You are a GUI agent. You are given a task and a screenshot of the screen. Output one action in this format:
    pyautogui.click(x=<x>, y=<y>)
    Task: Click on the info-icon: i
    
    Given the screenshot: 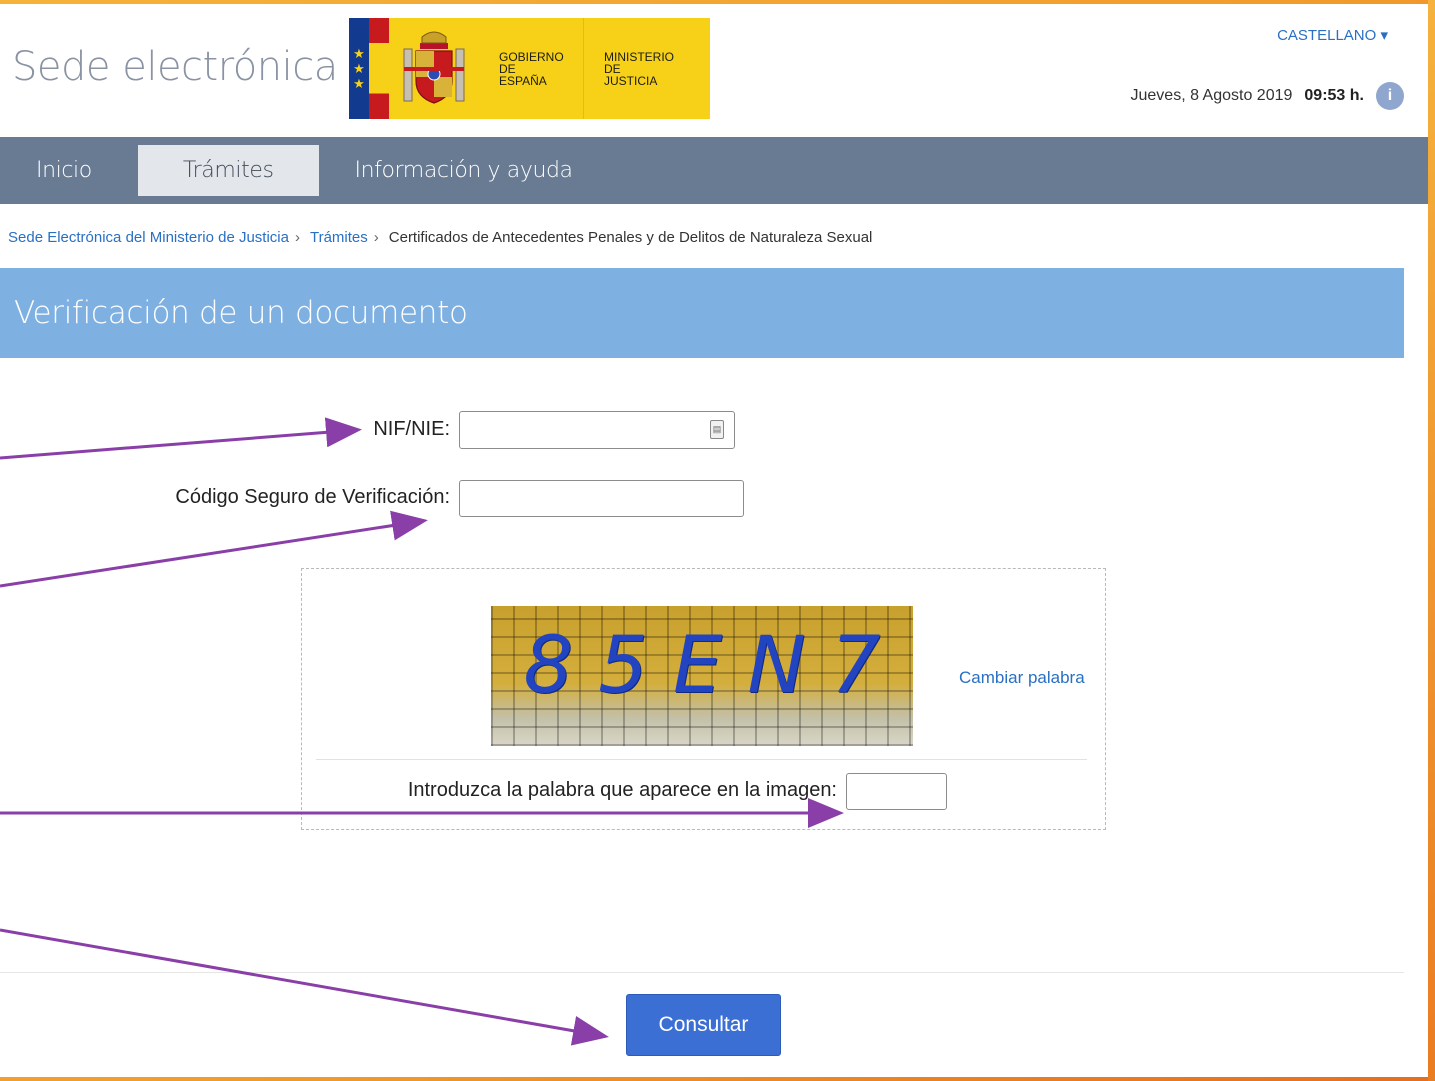 What is the action you would take?
    pyautogui.click(x=1390, y=96)
    